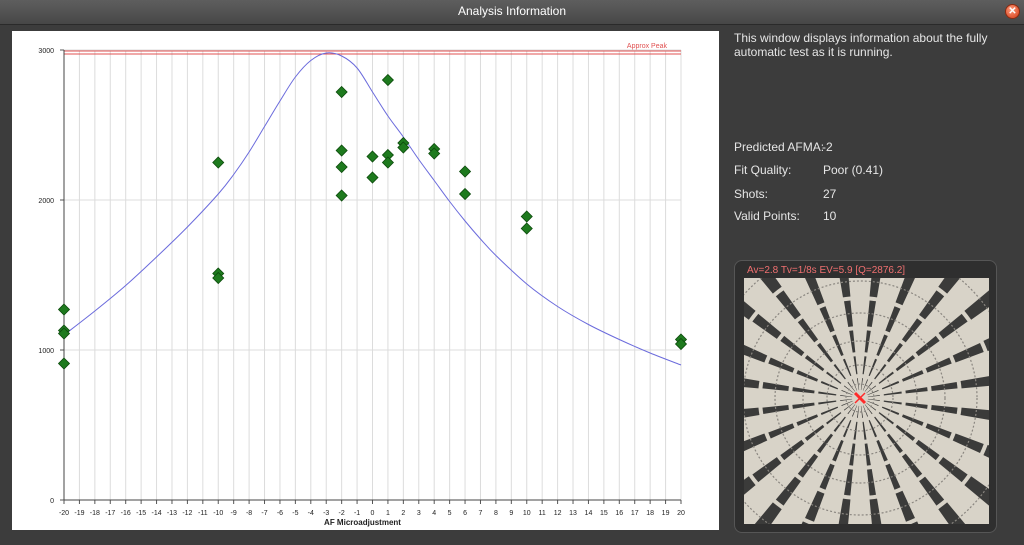 The height and width of the screenshot is (545, 1024). What do you see at coordinates (511, 513) in the screenshot?
I see `x-tick-label: 9` at bounding box center [511, 513].